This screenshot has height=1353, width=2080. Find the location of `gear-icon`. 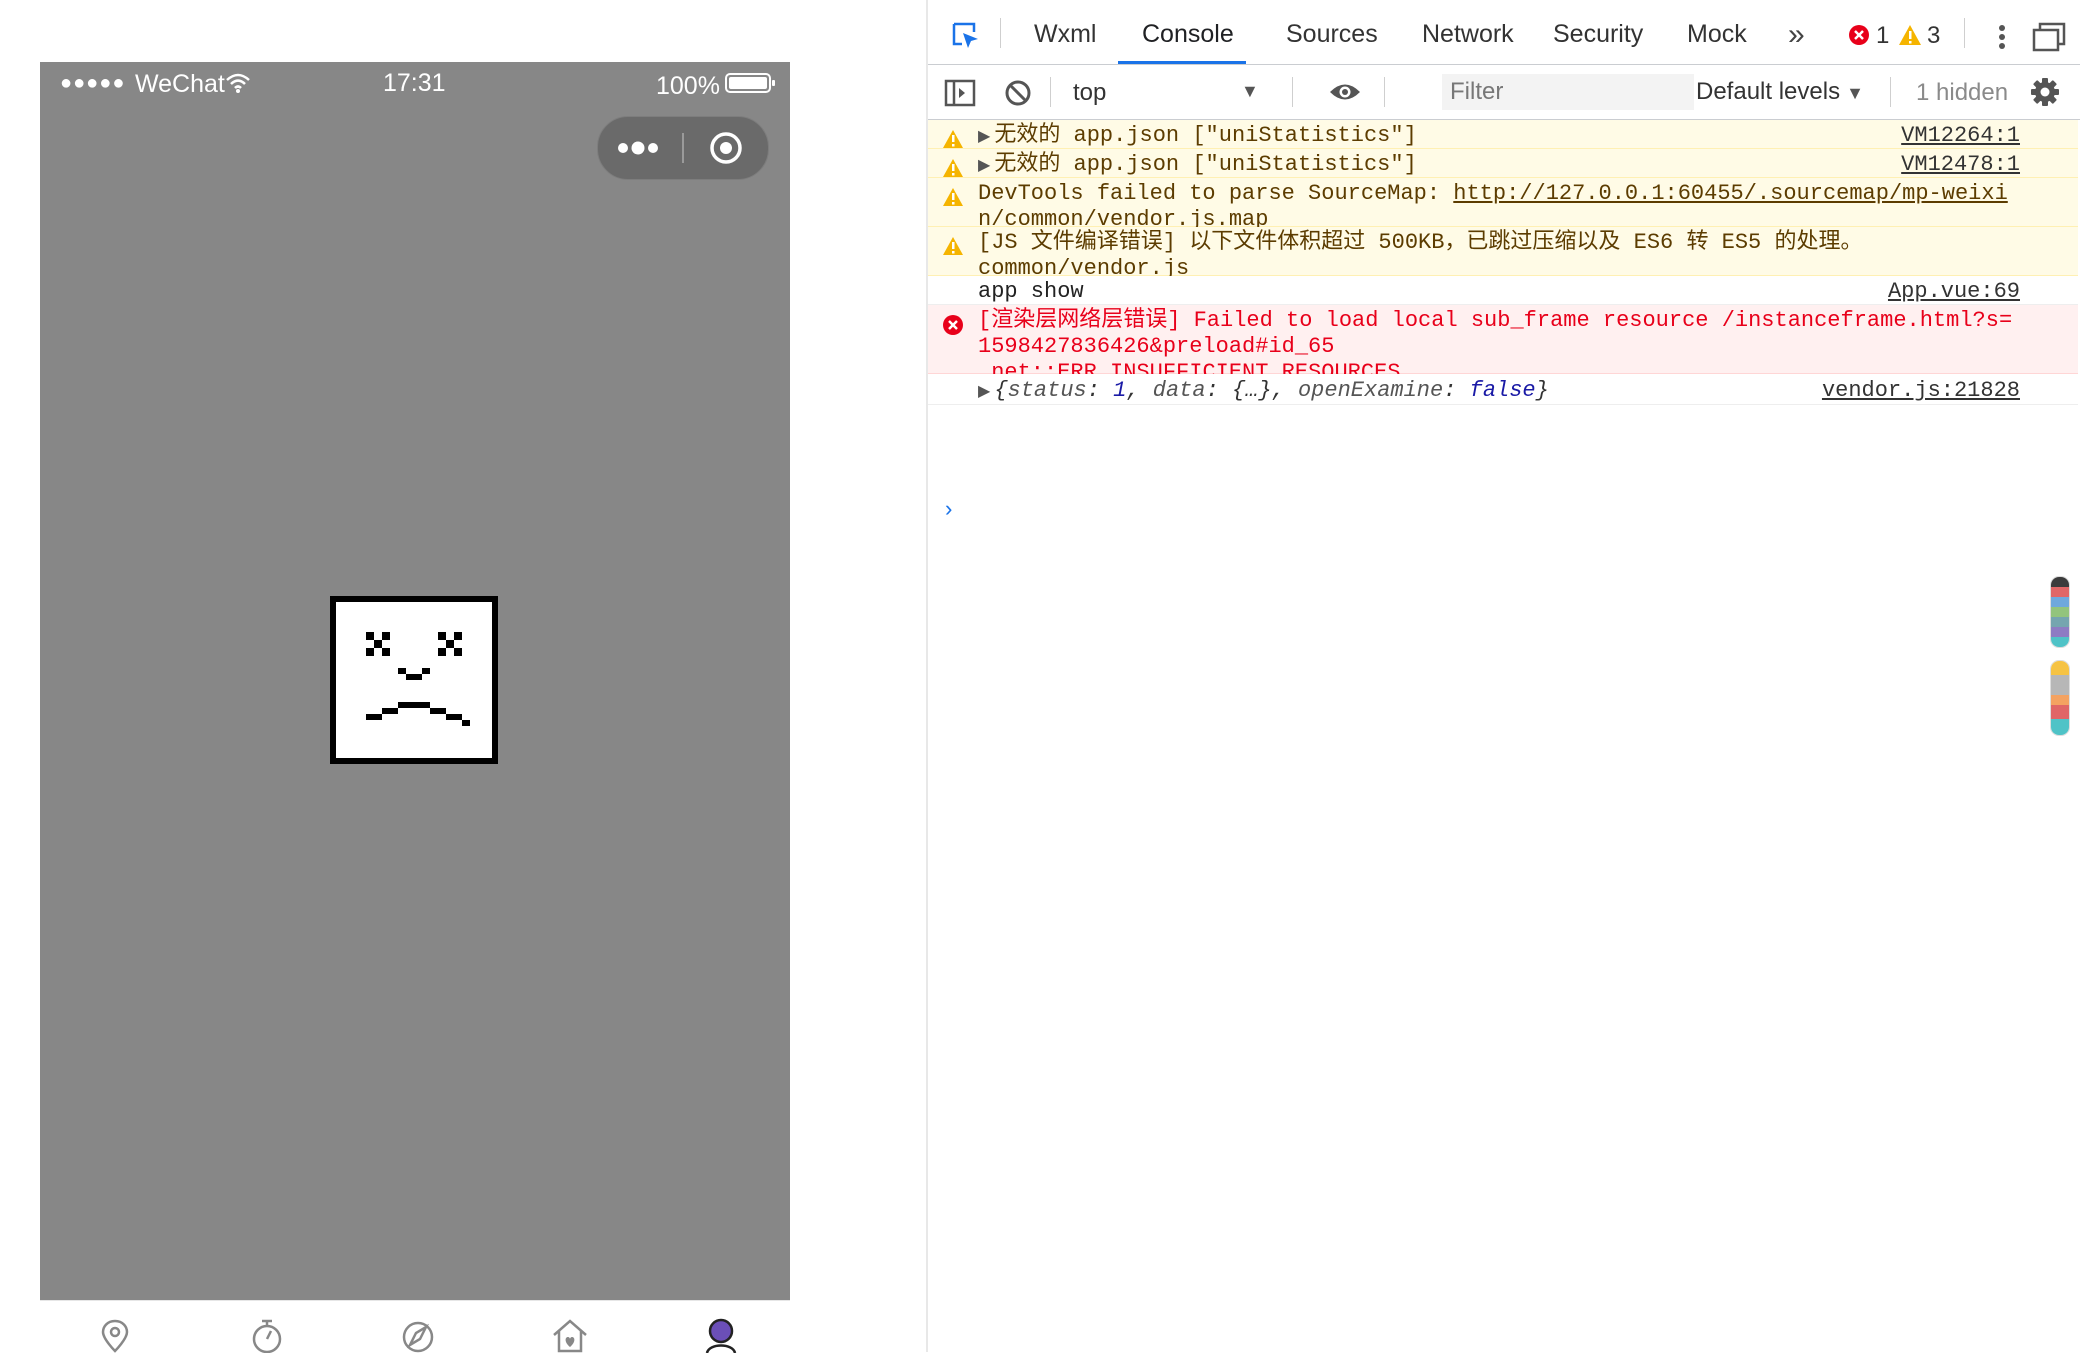

gear-icon is located at coordinates (2045, 92).